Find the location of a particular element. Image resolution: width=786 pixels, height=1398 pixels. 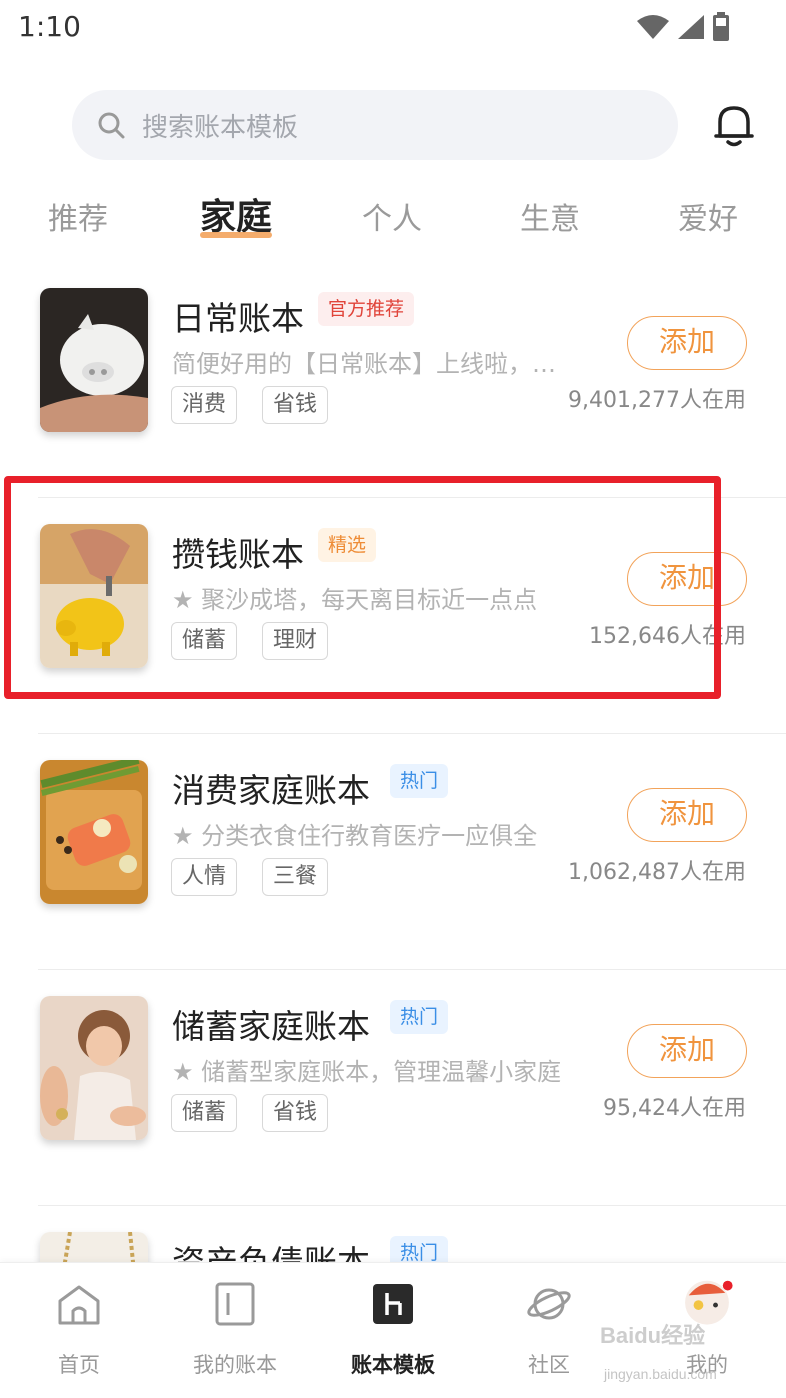

item-title: 日常账本 is located at coordinates (238, 318).